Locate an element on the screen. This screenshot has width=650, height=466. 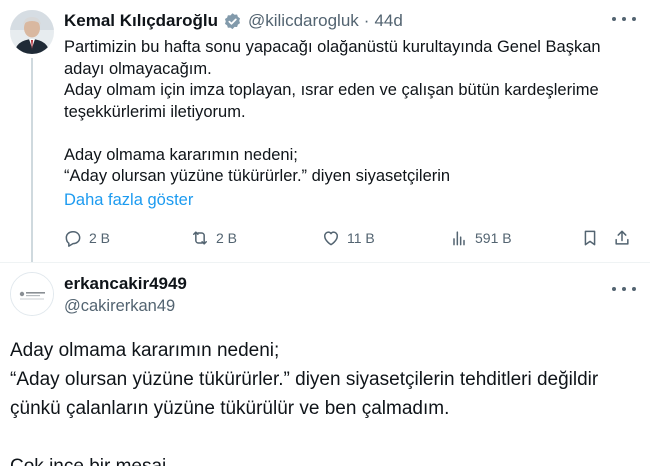
bookmark-button is located at coordinates (593, 238).